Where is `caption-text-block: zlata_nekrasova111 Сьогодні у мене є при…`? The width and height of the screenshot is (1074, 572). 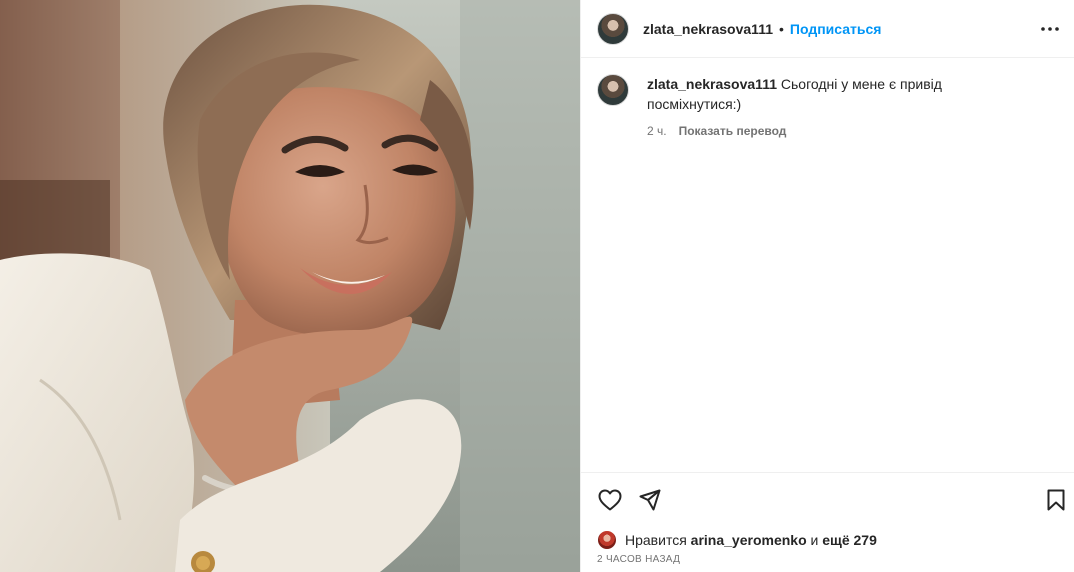
caption-text-block: zlata_nekrasova111 Сьогодні у мене є при… is located at coordinates (842, 94).